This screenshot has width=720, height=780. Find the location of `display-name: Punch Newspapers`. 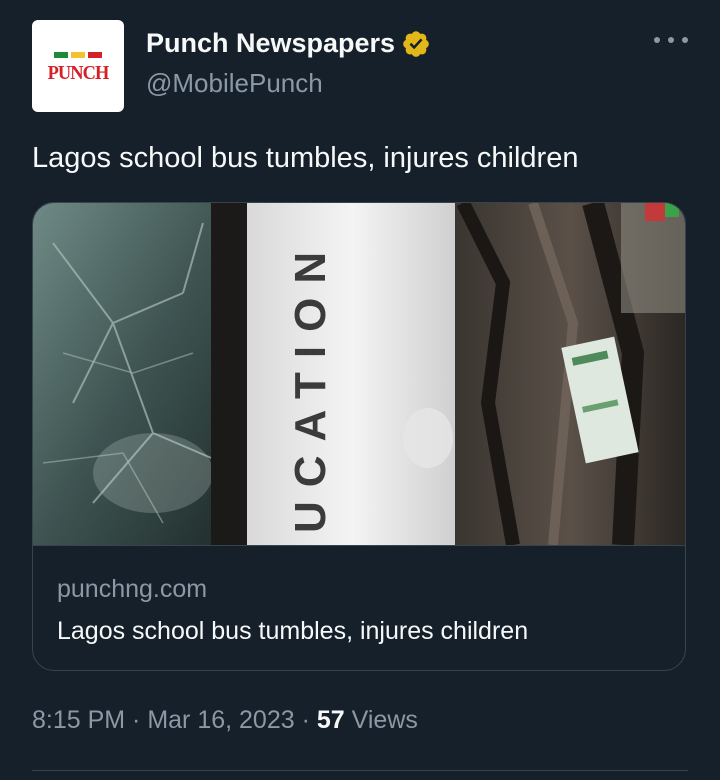

display-name: Punch Newspapers is located at coordinates (270, 43).